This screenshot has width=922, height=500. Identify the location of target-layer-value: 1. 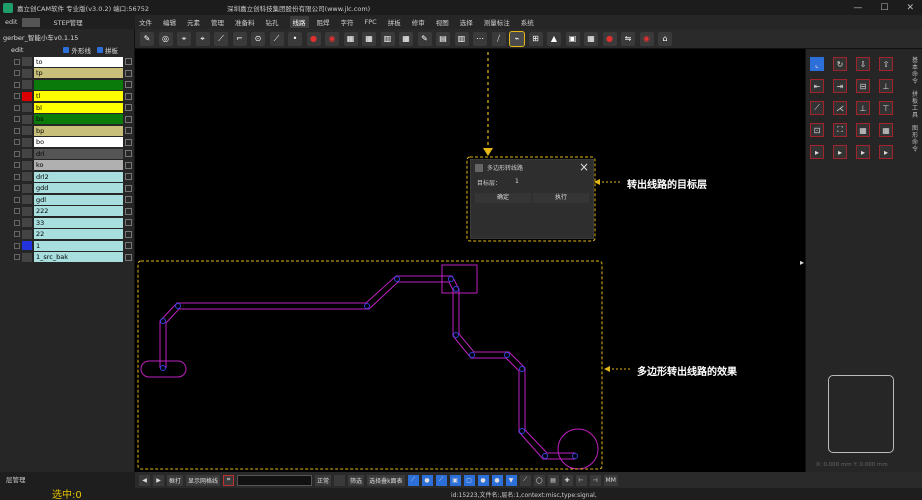
(517, 181).